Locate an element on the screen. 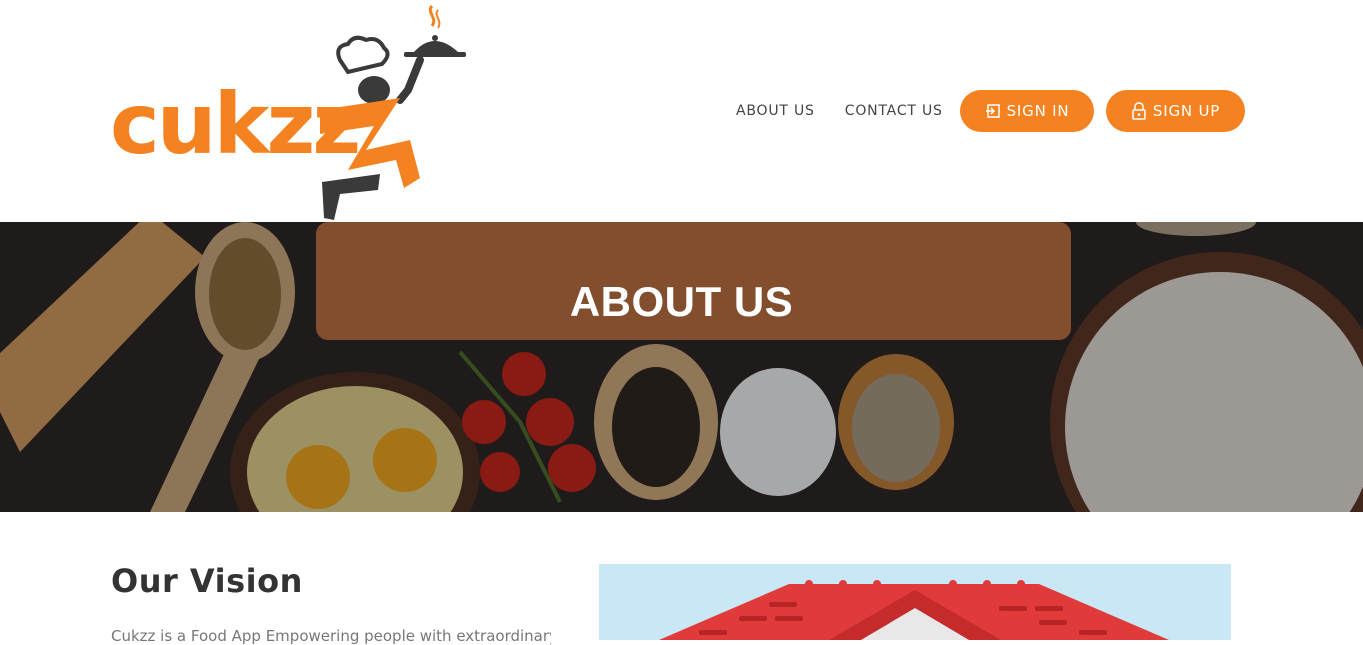  cukzz-logo: cukzz is located at coordinates (293, 111).